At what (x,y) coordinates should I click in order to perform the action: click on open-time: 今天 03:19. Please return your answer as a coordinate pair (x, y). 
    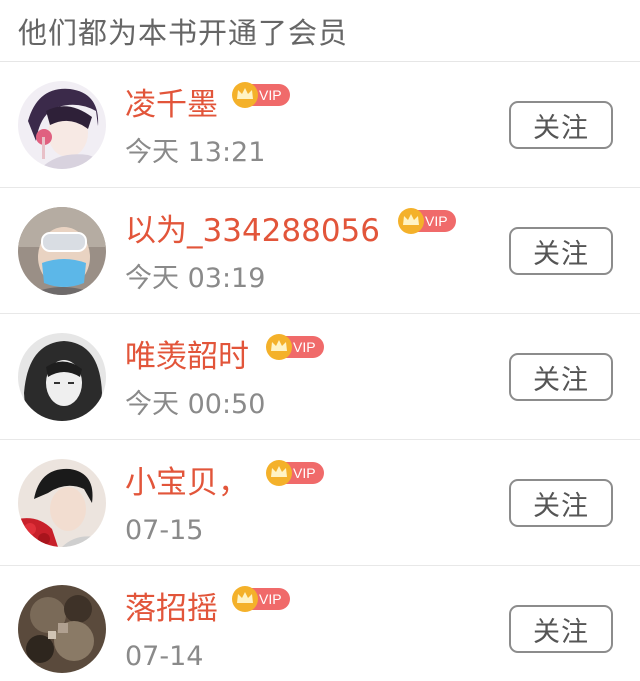
    Looking at the image, I should click on (195, 278).